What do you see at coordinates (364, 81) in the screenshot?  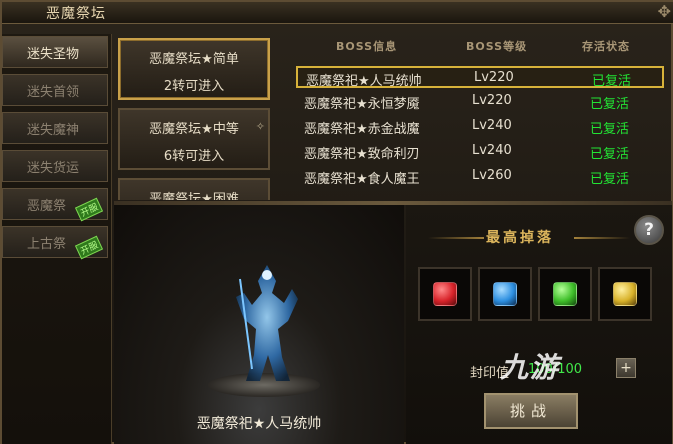 I see `boss-name: 恶魔祭祀★人马统帅` at bounding box center [364, 81].